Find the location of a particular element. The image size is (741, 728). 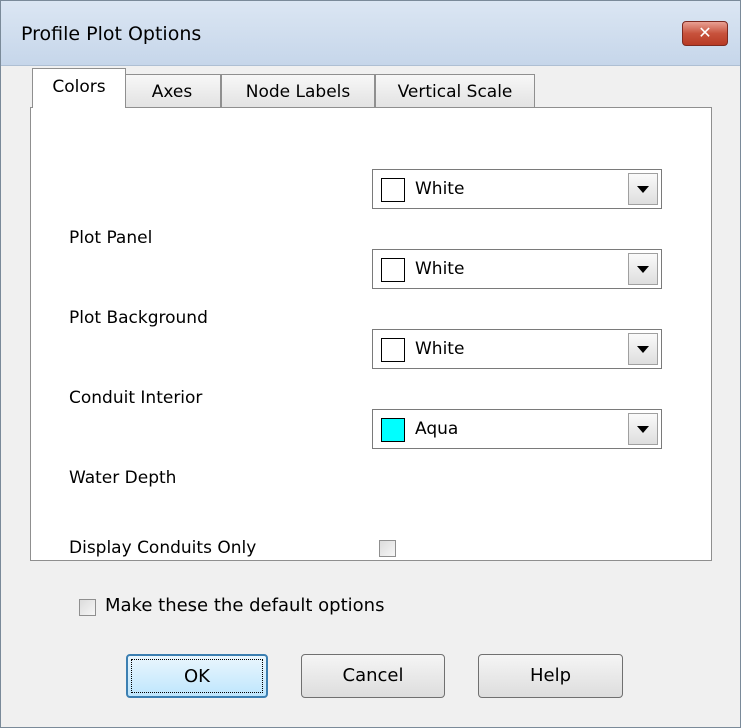

cancel-button: Cancel is located at coordinates (373, 676).